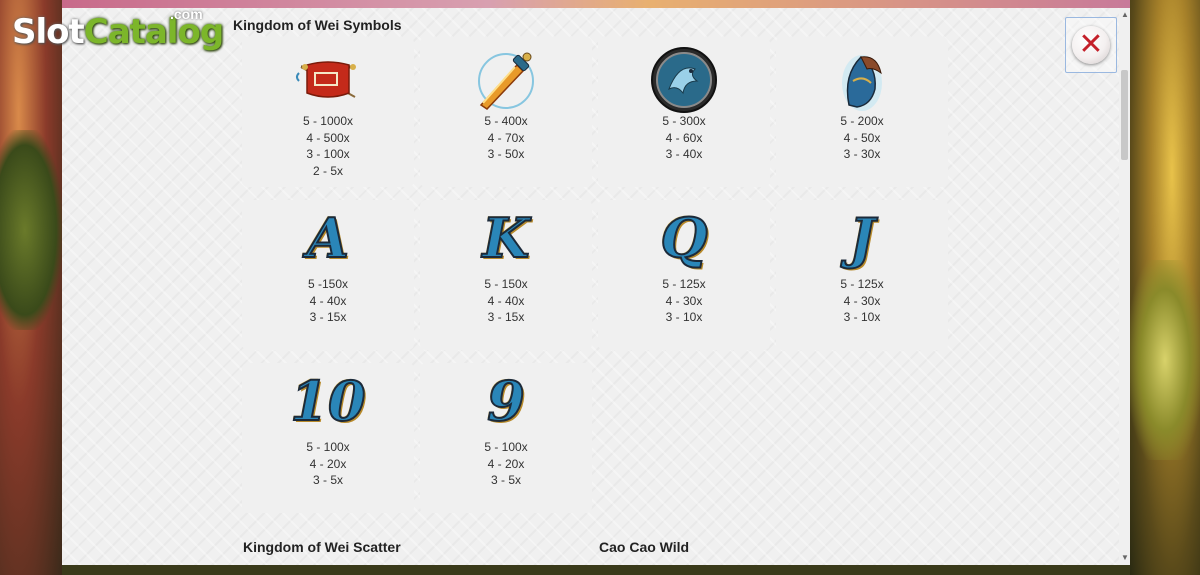  What do you see at coordinates (1124, 115) in the screenshot?
I see `scrollbar-thumb` at bounding box center [1124, 115].